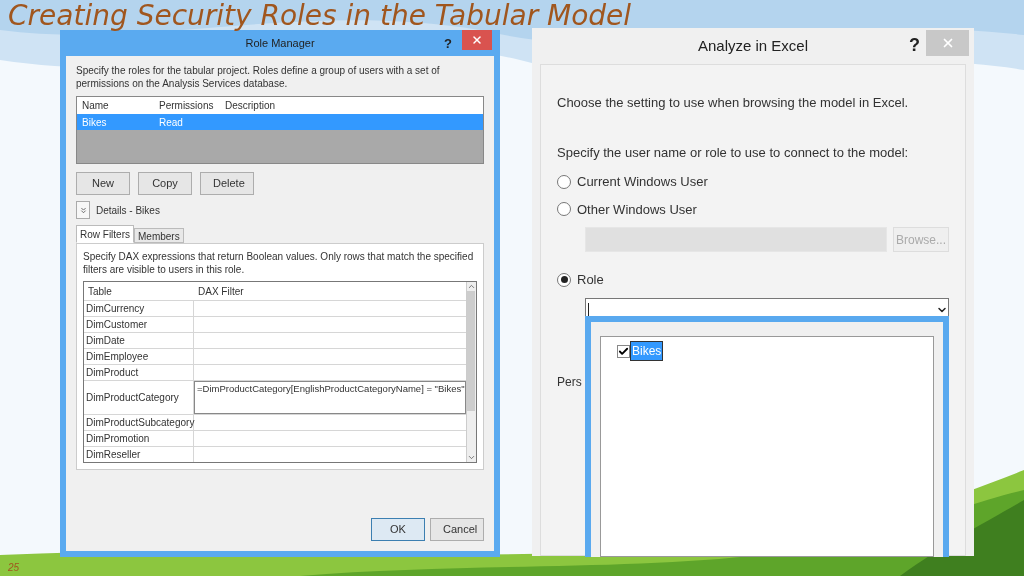 The height and width of the screenshot is (576, 1024). I want to click on slide-title: Creating Security Roles in the Tabular Model, so click(320, 16).